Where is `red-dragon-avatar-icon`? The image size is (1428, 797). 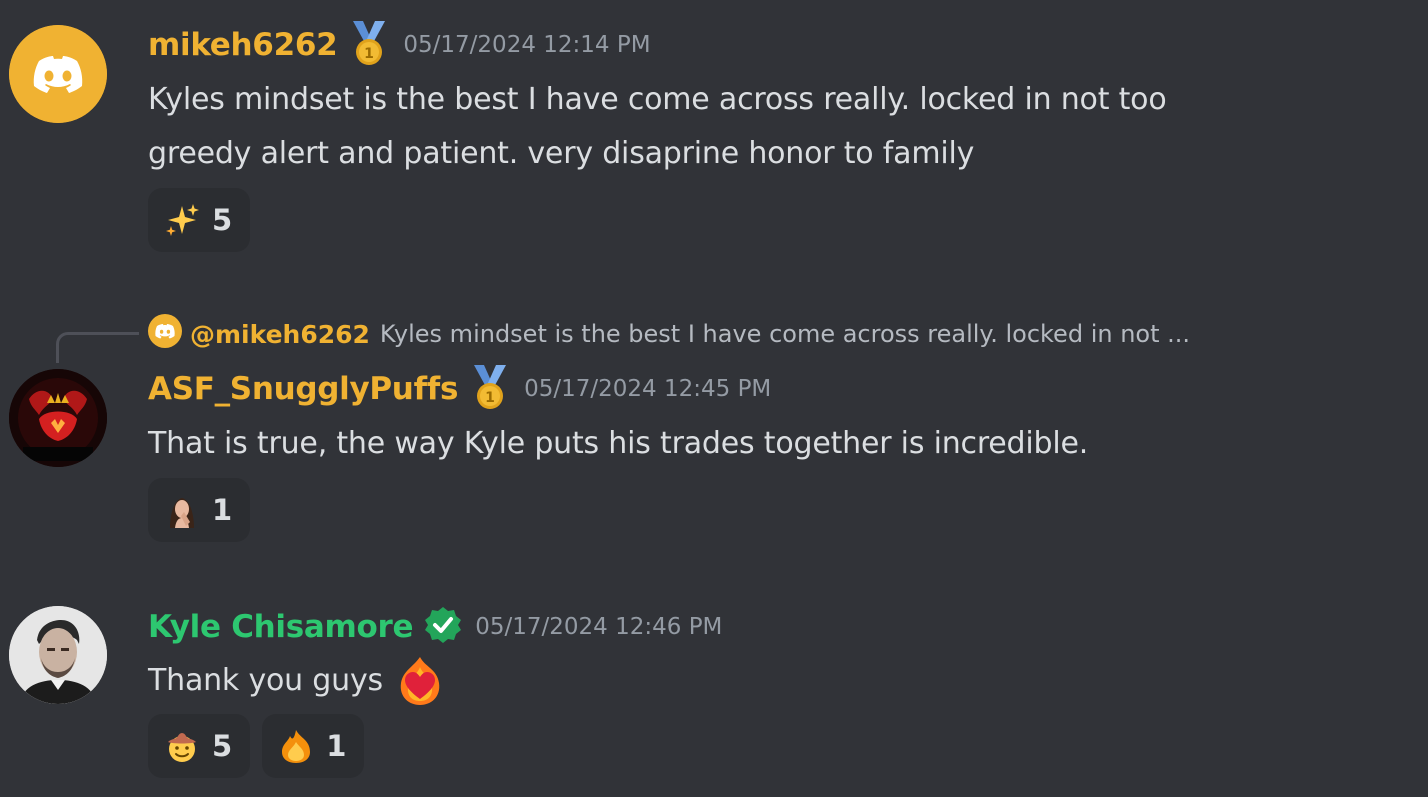
red-dragon-avatar-icon is located at coordinates (58, 418).